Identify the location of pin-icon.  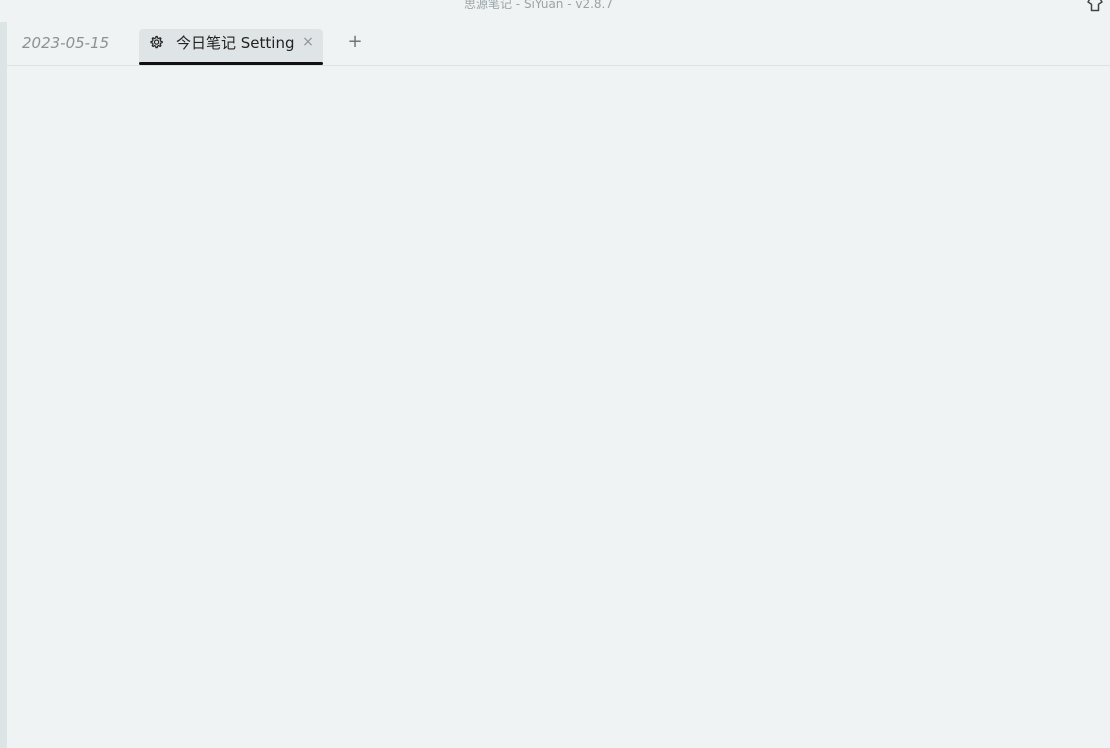
(1095, 6).